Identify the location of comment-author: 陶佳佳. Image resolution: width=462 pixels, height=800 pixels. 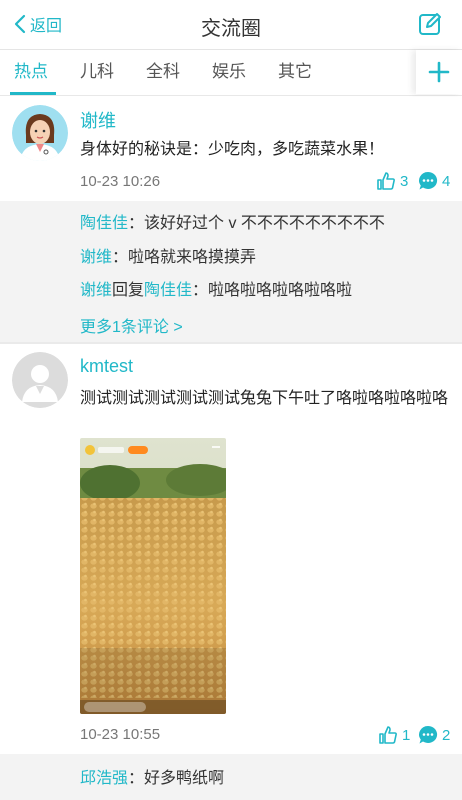
(104, 223).